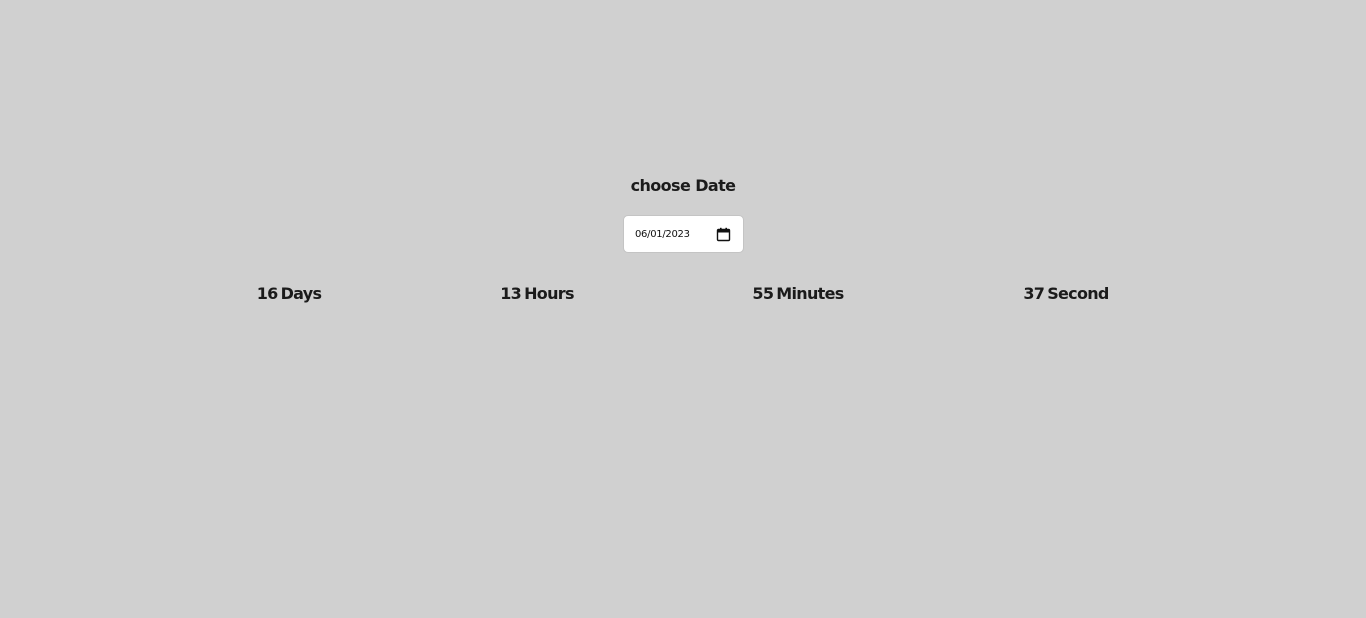 Image resolution: width=1366 pixels, height=618 pixels. Describe the element at coordinates (301, 293) in the screenshot. I see `days-unit: Days` at that location.